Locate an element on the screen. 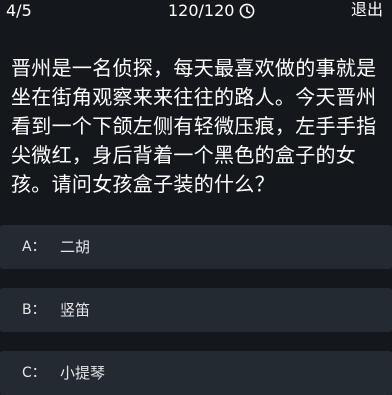 This screenshot has height=395, width=392. exit-button: 退出 is located at coordinates (367, 10).